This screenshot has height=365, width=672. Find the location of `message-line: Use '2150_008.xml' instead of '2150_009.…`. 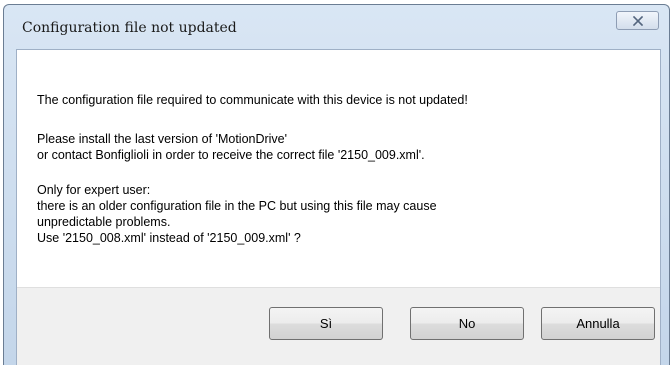

message-line: Use '2150_008.xml' instead of '2150_009.… is located at coordinates (169, 238).